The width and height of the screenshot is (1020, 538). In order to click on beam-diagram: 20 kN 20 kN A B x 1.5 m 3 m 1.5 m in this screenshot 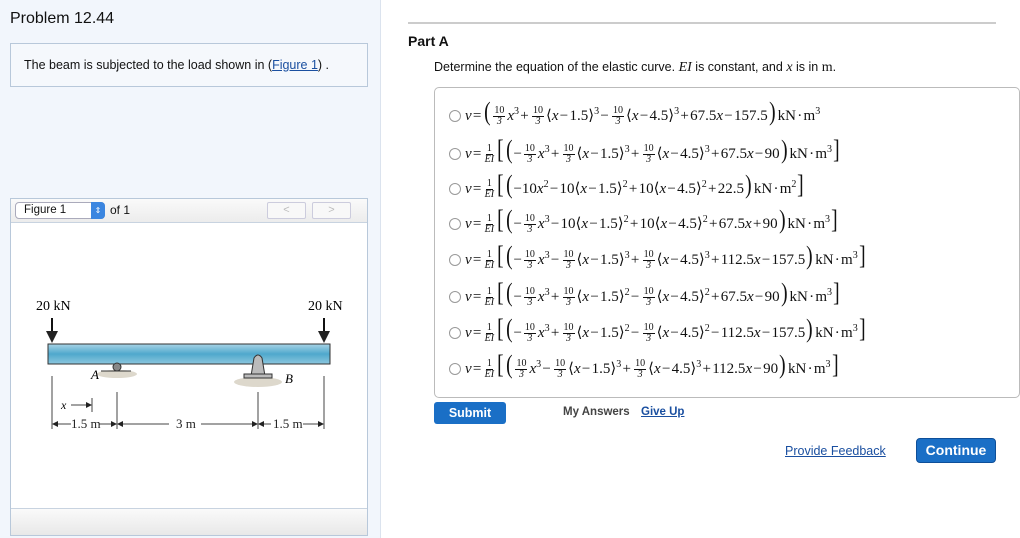, I will do `click(189, 365)`.